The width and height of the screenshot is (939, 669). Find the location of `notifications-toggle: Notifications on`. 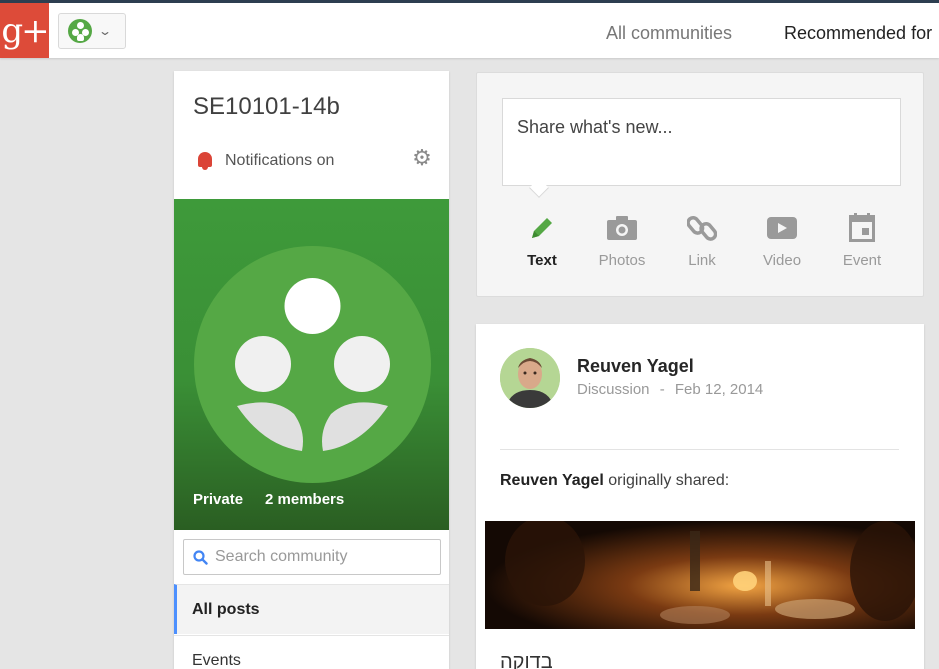

notifications-toggle: Notifications on is located at coordinates (263, 161).